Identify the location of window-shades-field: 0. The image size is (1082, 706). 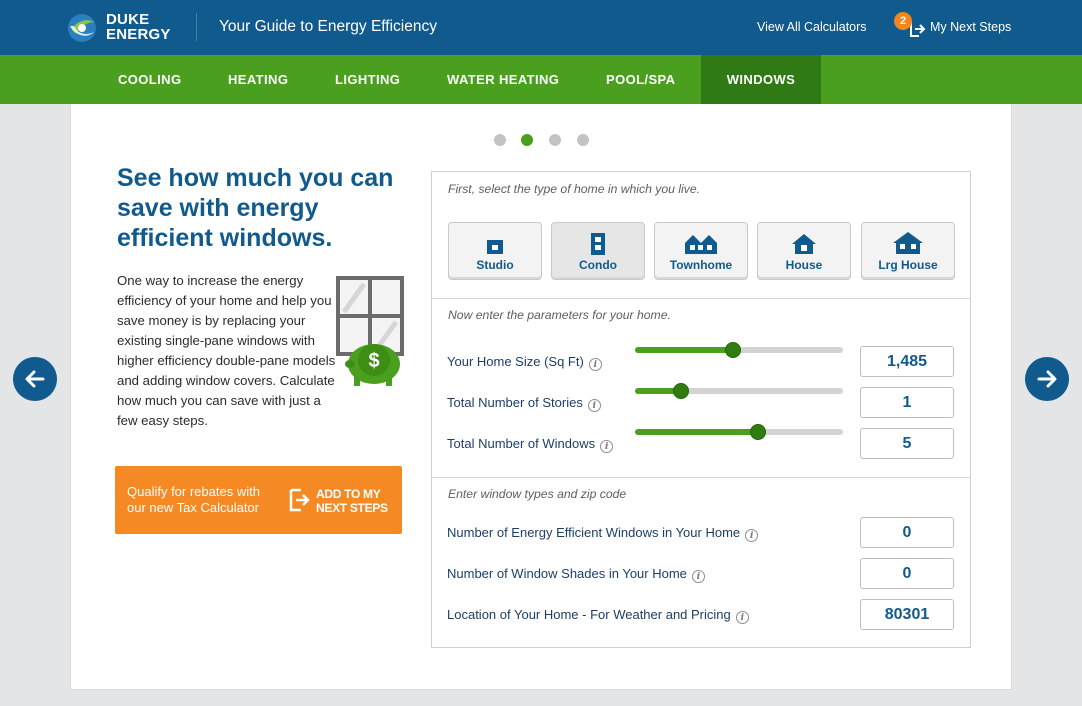
(907, 573).